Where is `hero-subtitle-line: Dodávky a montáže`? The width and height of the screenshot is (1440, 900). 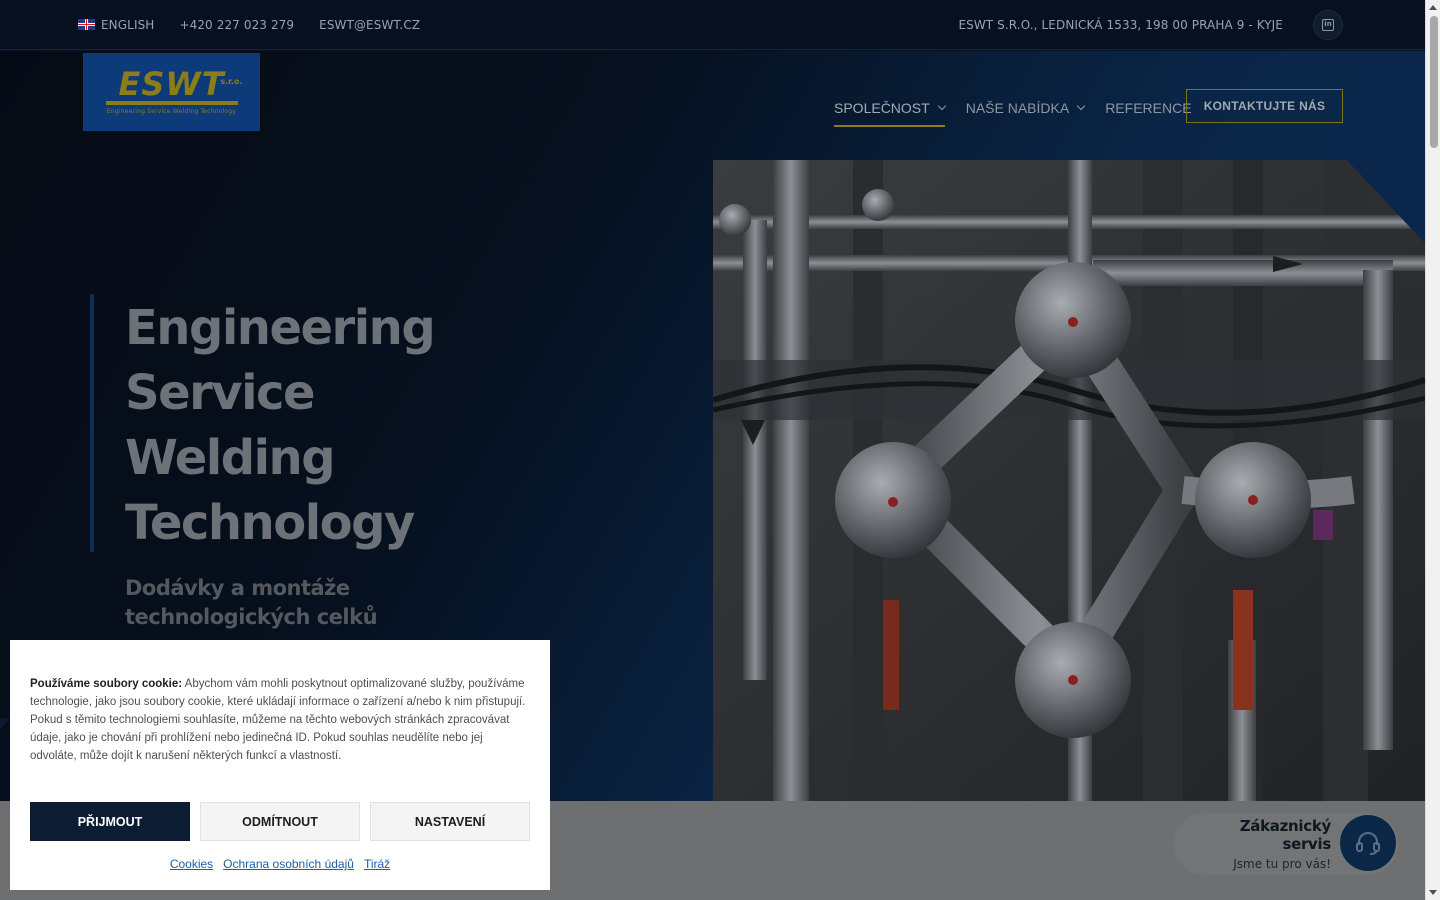
hero-subtitle-line: Dodávky a montáže is located at coordinates (237, 588).